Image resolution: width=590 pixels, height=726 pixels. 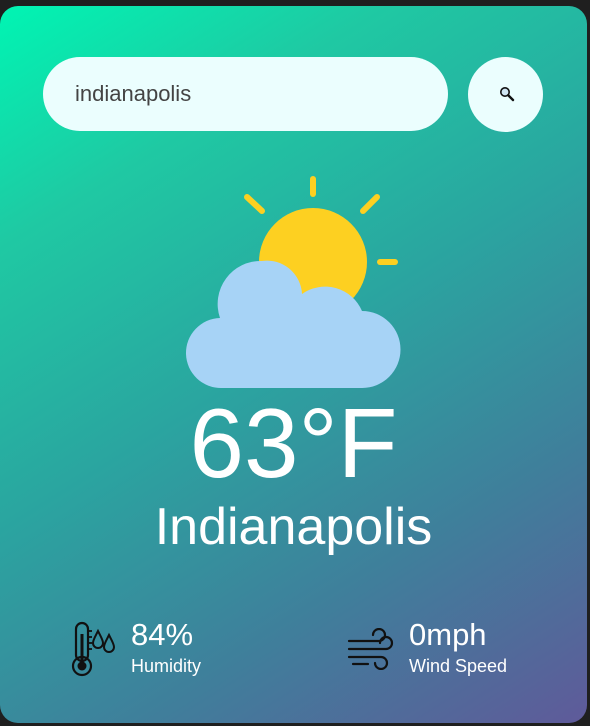 I want to click on humidity-section: 84% Humidity, so click(x=178, y=649).